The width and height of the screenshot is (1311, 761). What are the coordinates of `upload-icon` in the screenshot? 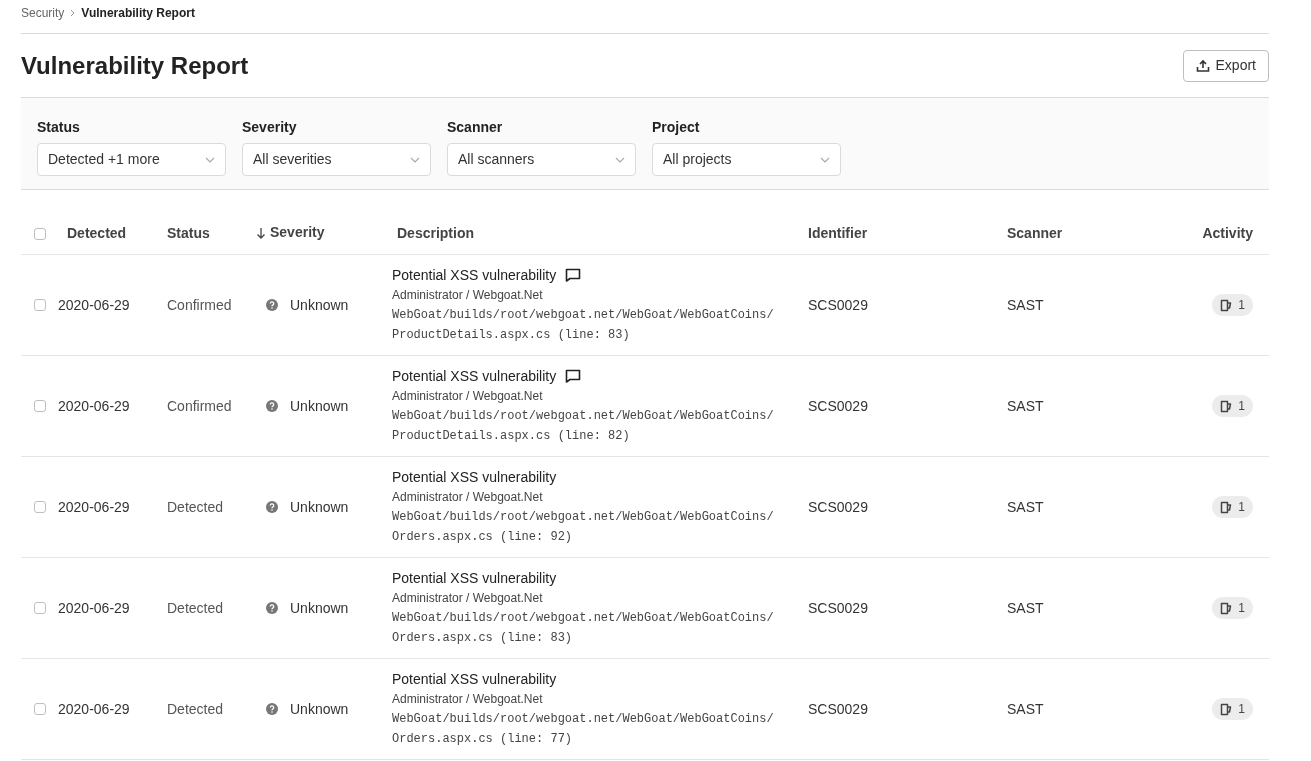 It's located at (1202, 65).